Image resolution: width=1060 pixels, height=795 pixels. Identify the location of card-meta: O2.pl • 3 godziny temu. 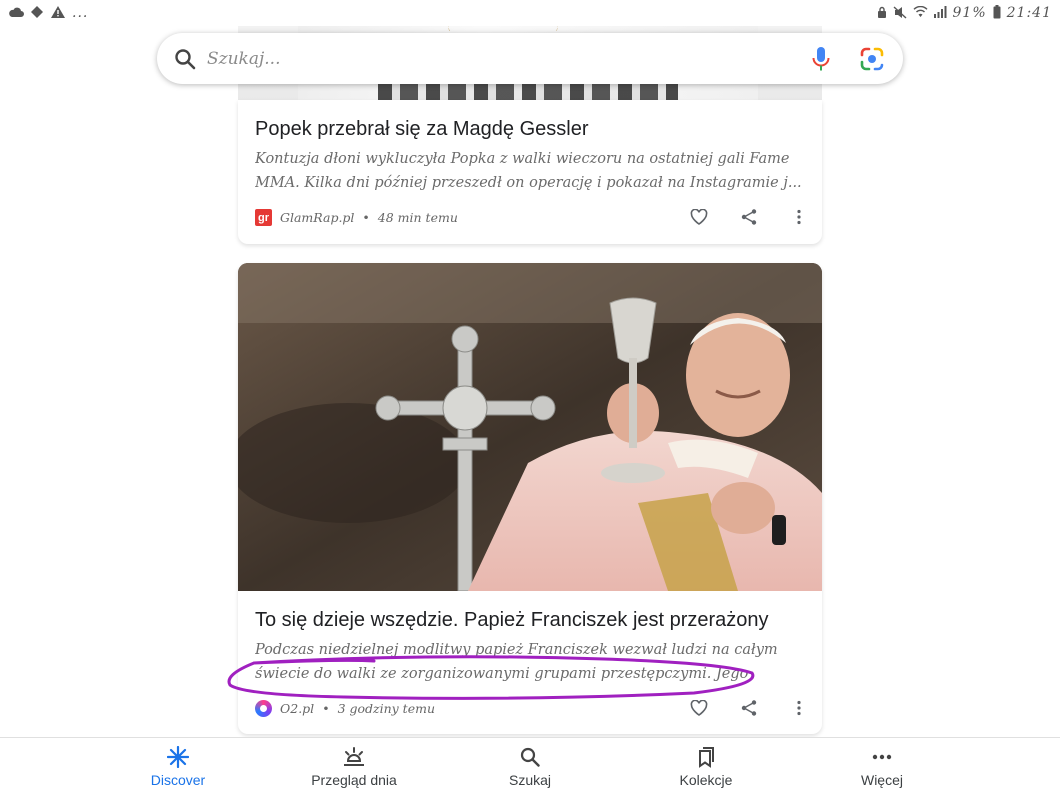
(345, 708).